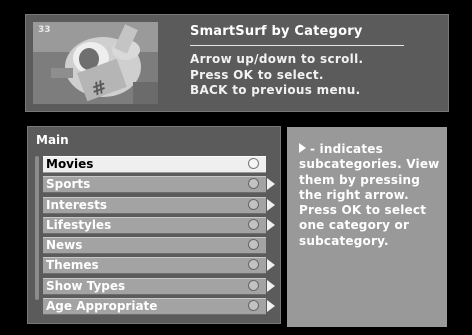  I want to click on instruction-line: BACK to previous menu., so click(275, 90).